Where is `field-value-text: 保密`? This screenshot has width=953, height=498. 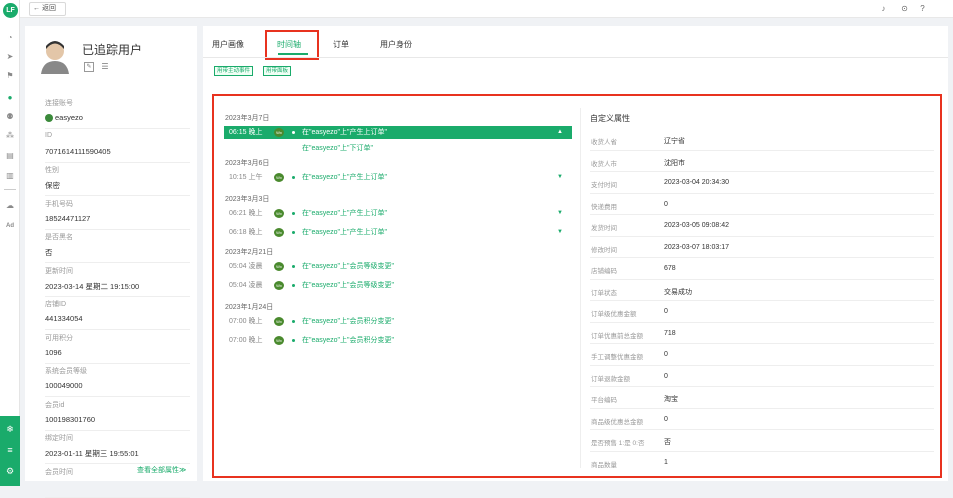
field-value-text: 保密 is located at coordinates (52, 185).